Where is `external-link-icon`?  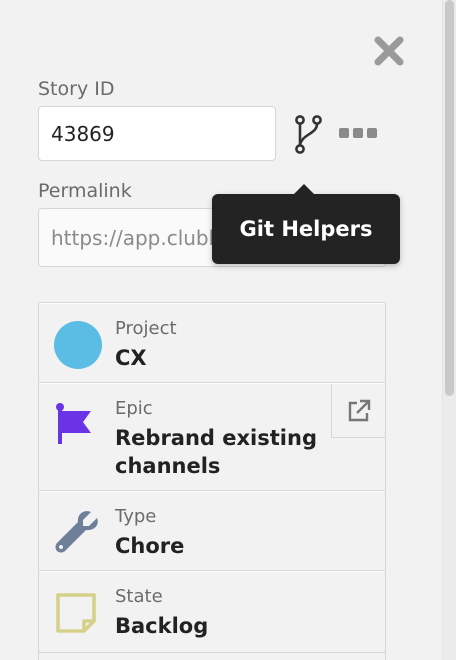
external-link-icon is located at coordinates (359, 410).